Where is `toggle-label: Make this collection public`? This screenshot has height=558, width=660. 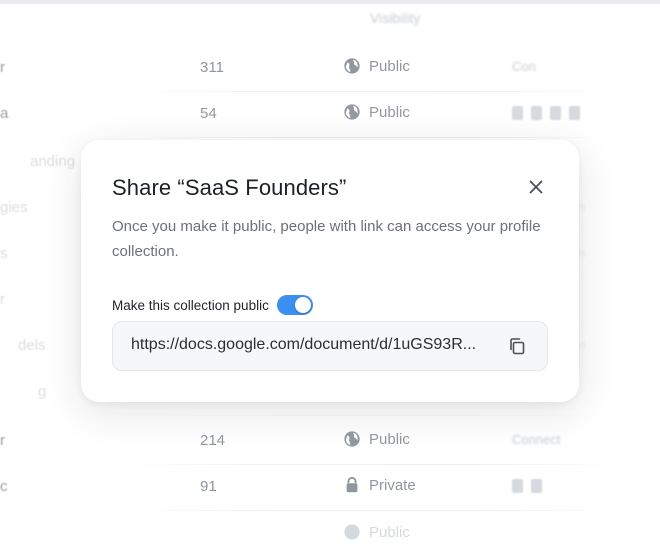 toggle-label: Make this collection public is located at coordinates (190, 305).